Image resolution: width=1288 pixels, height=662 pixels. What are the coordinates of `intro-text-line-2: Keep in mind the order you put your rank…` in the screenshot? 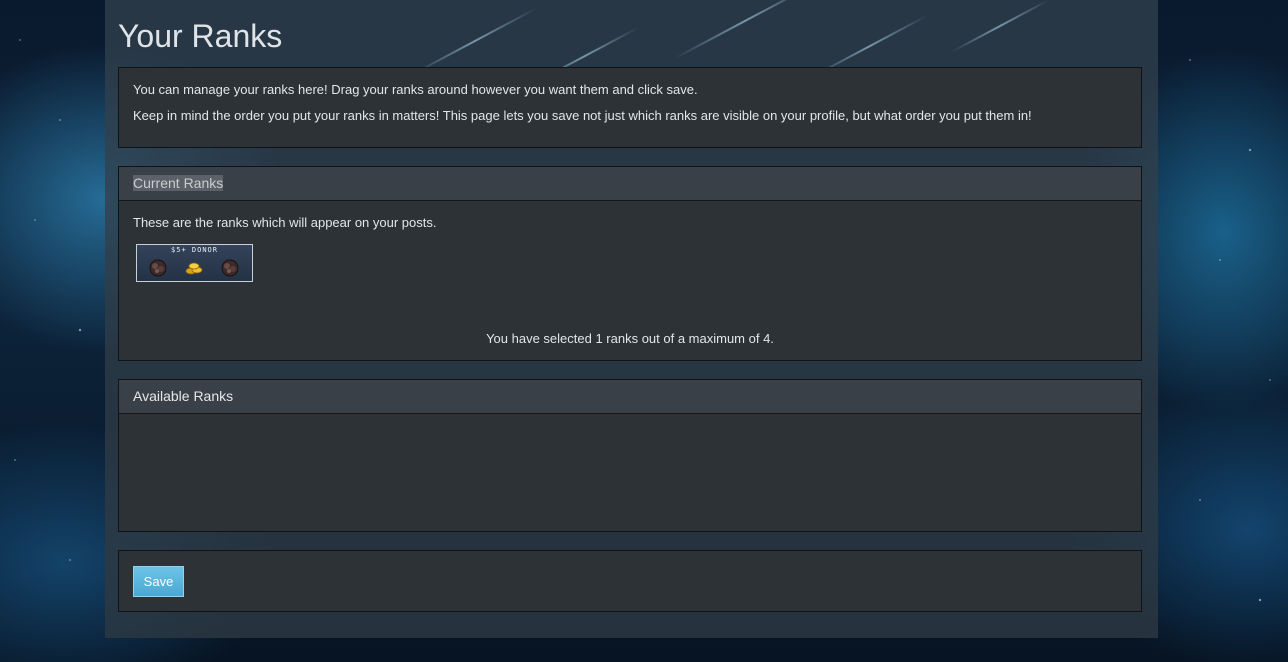 It's located at (582, 115).